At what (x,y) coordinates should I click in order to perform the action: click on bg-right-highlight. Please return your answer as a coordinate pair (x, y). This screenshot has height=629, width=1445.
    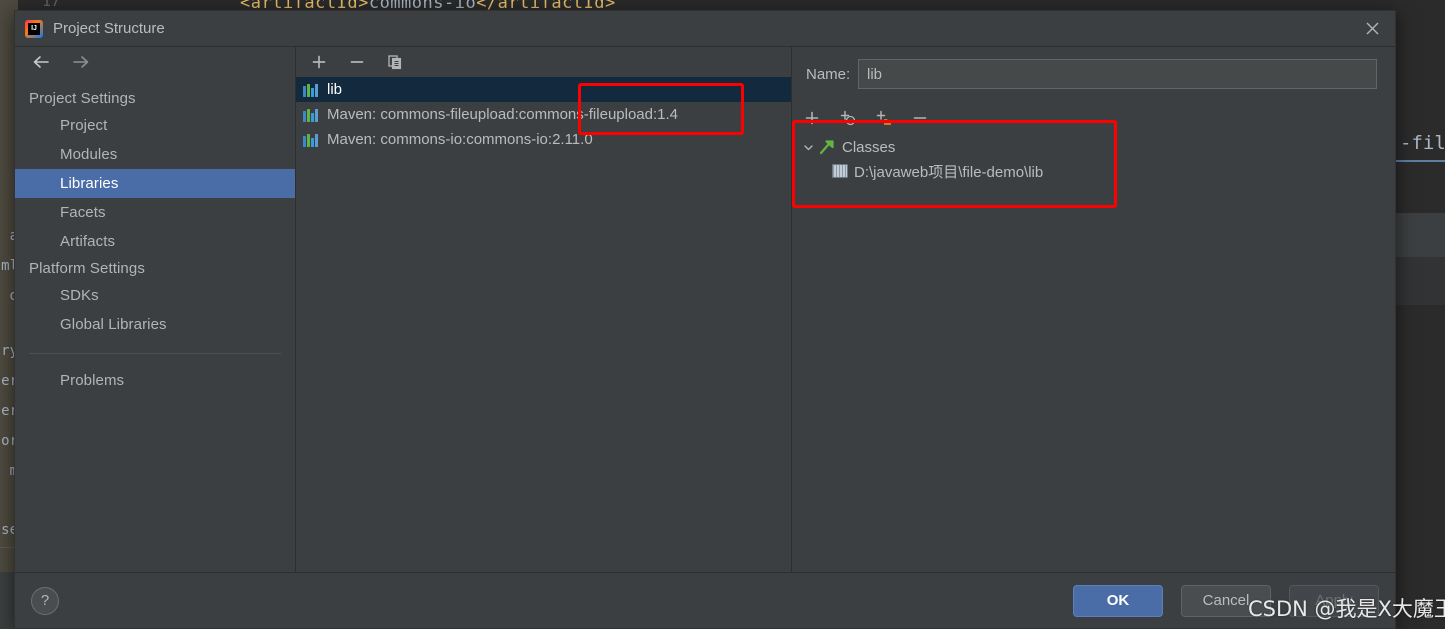
    Looking at the image, I should click on (1420, 161).